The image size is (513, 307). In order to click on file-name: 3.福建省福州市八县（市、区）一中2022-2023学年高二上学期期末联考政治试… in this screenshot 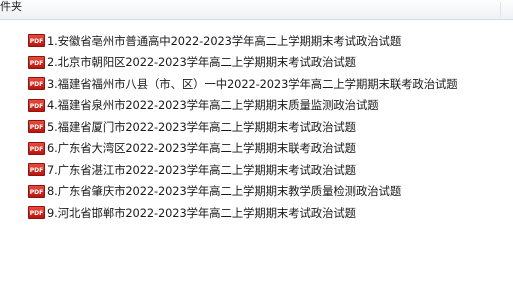, I will do `click(252, 84)`.